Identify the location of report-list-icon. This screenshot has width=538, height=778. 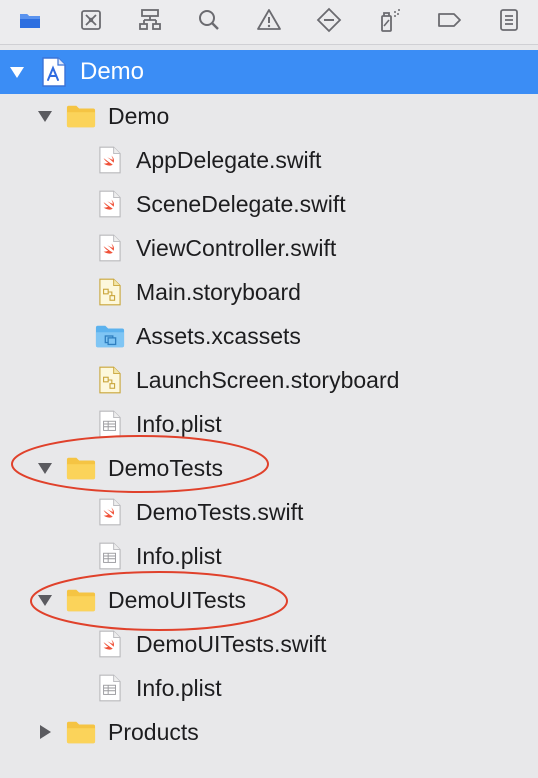
(509, 22).